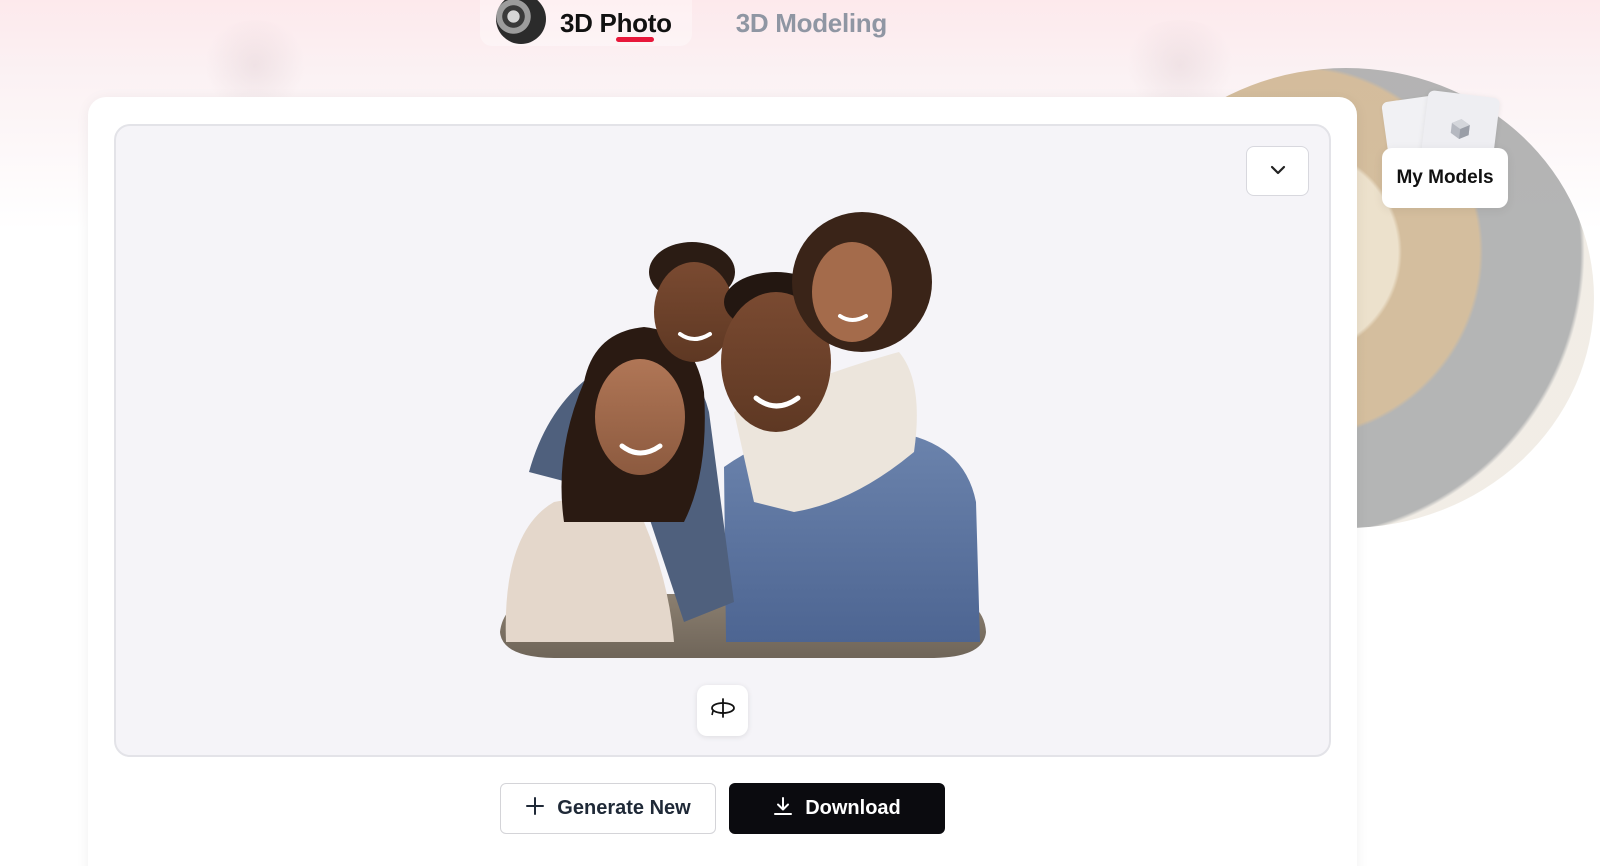 The width and height of the screenshot is (1600, 866). I want to click on download-button: Download, so click(837, 808).